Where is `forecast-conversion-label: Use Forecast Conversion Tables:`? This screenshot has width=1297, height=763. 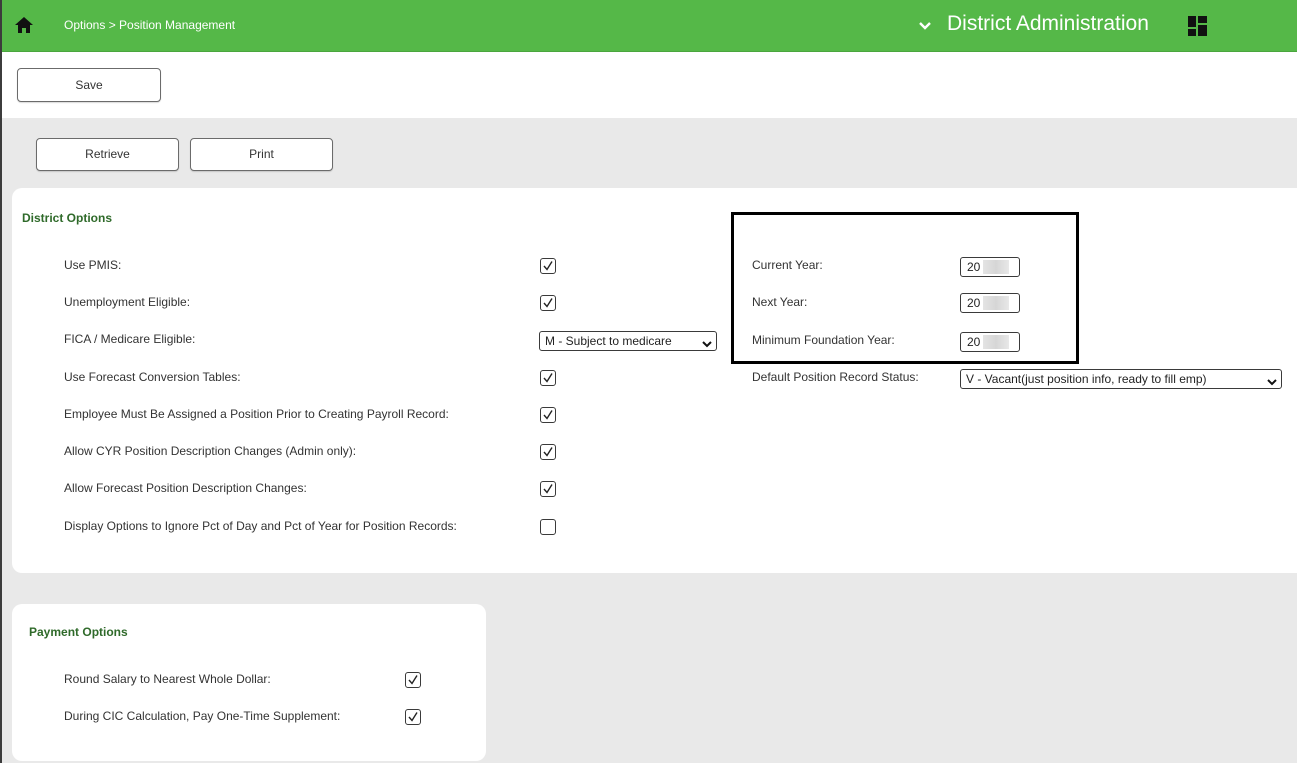 forecast-conversion-label: Use Forecast Conversion Tables: is located at coordinates (152, 377).